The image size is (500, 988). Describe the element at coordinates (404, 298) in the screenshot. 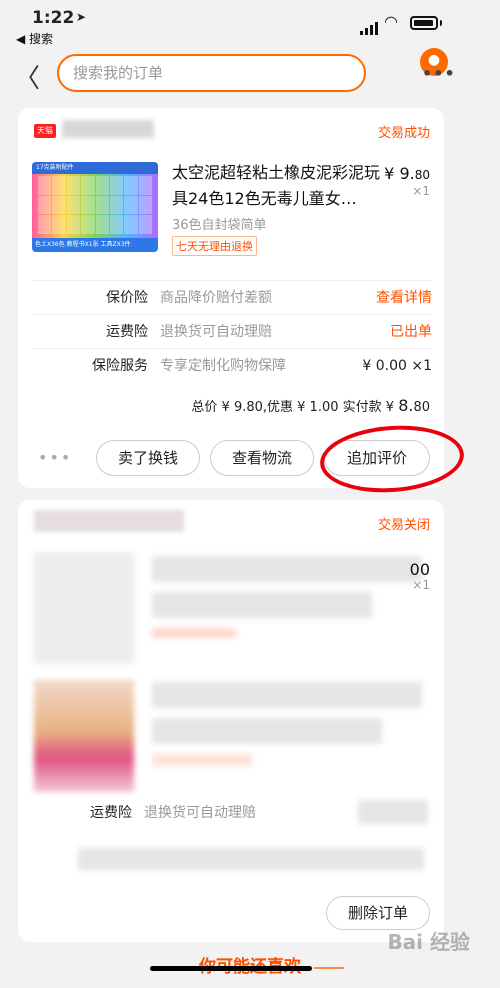

I see `view-details-link: 查看详情` at that location.